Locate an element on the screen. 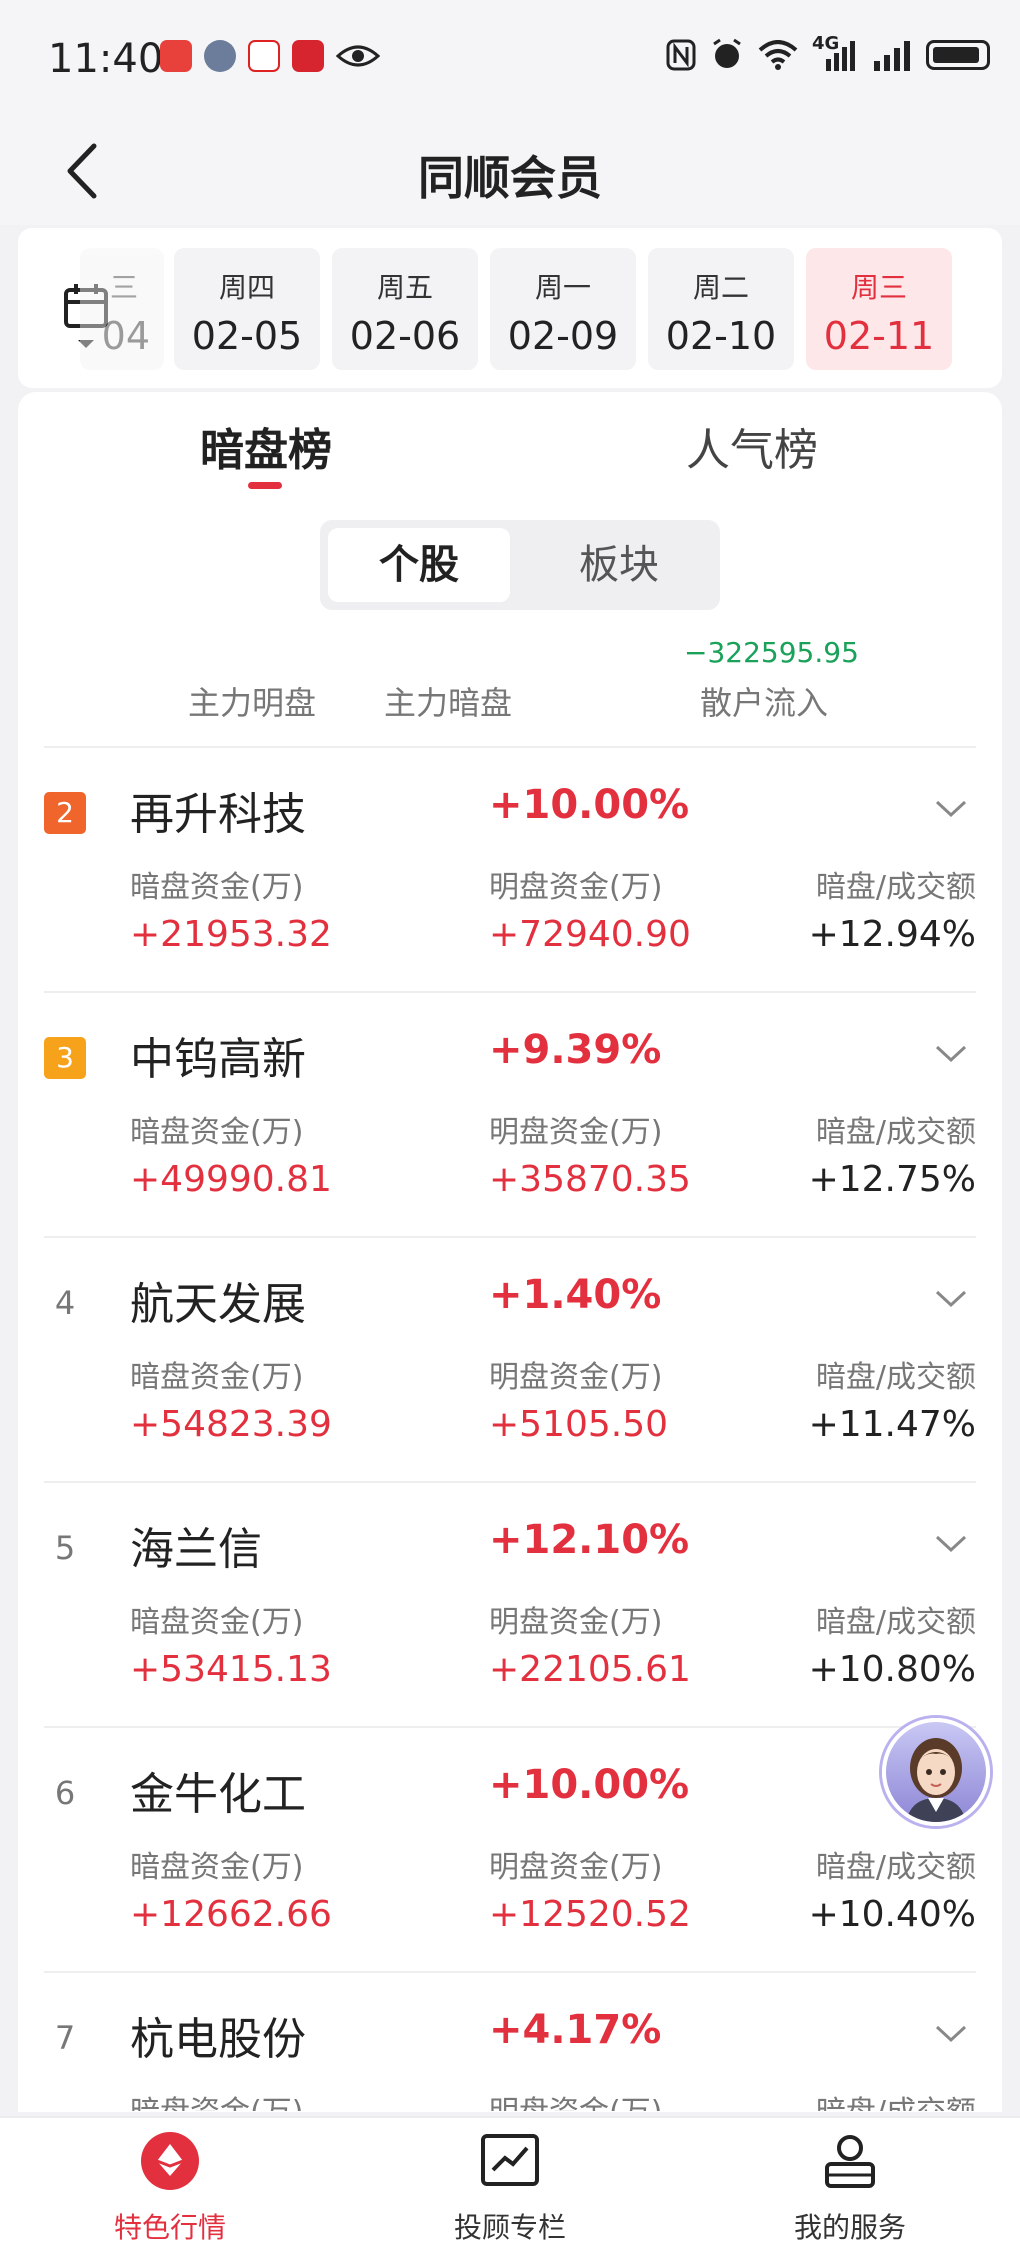 Image resolution: width=1020 pixels, height=2250 pixels. rank-number: 6 is located at coordinates (65, 1793).